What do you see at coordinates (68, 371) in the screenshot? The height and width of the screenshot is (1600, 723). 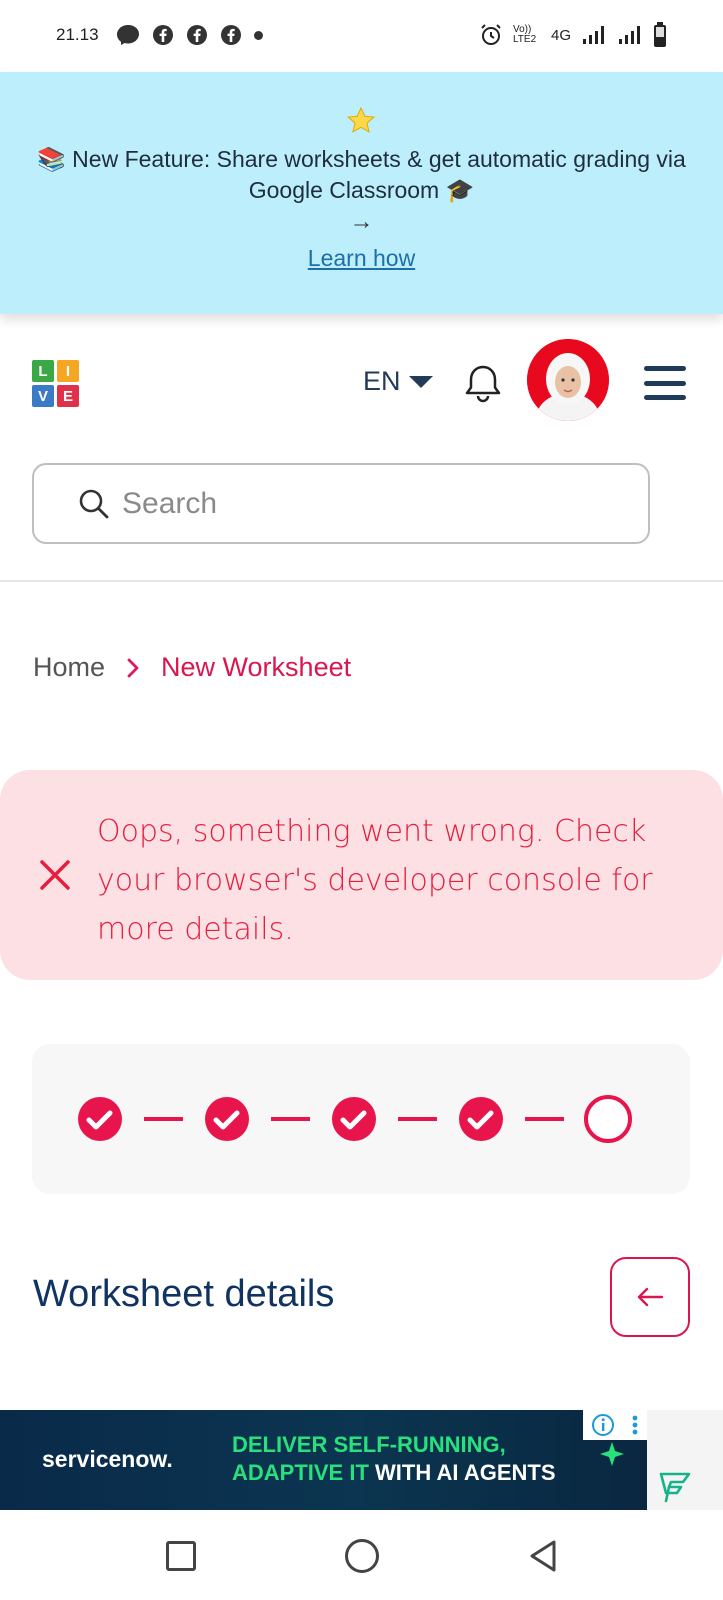 I see `logo-letter: I` at bounding box center [68, 371].